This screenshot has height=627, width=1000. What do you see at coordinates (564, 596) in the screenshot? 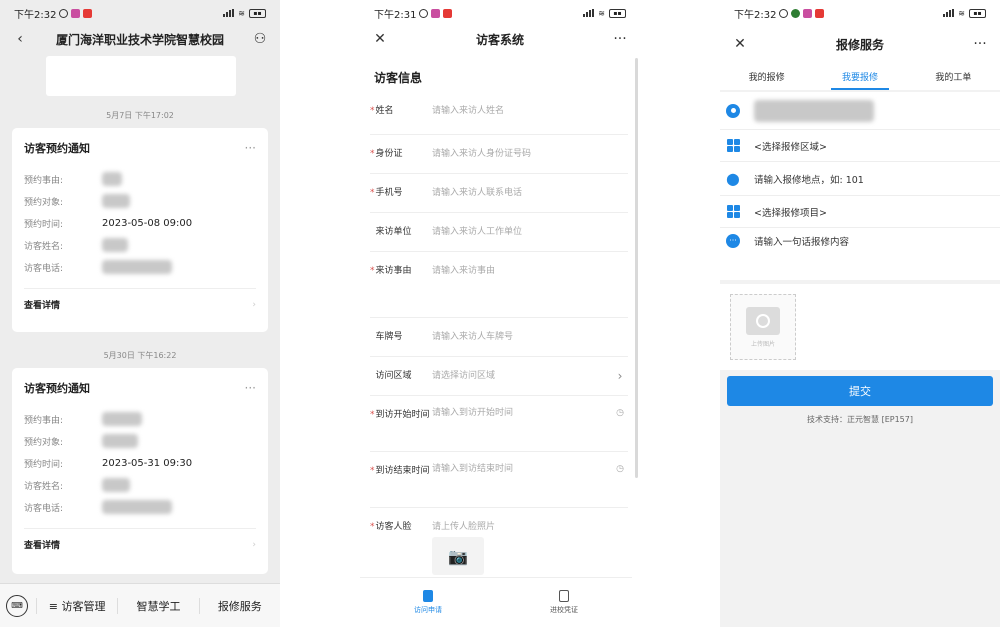
I see `pass-icon` at bounding box center [564, 596].